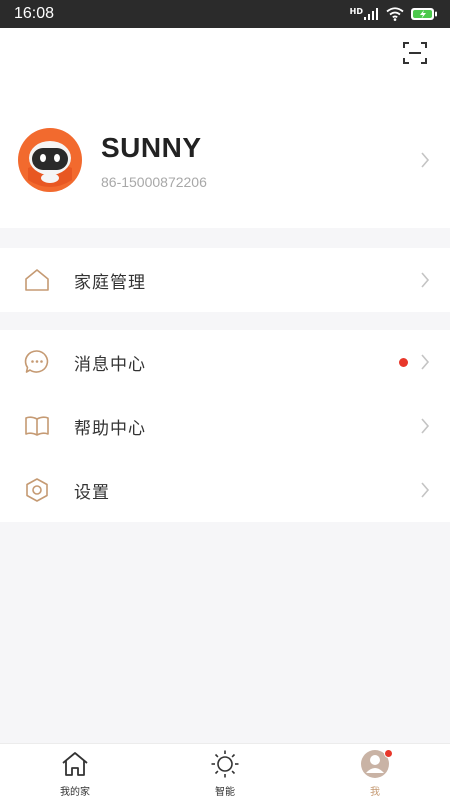 The image size is (450, 800). Describe the element at coordinates (151, 147) in the screenshot. I see `user-name: SUNNY` at that location.